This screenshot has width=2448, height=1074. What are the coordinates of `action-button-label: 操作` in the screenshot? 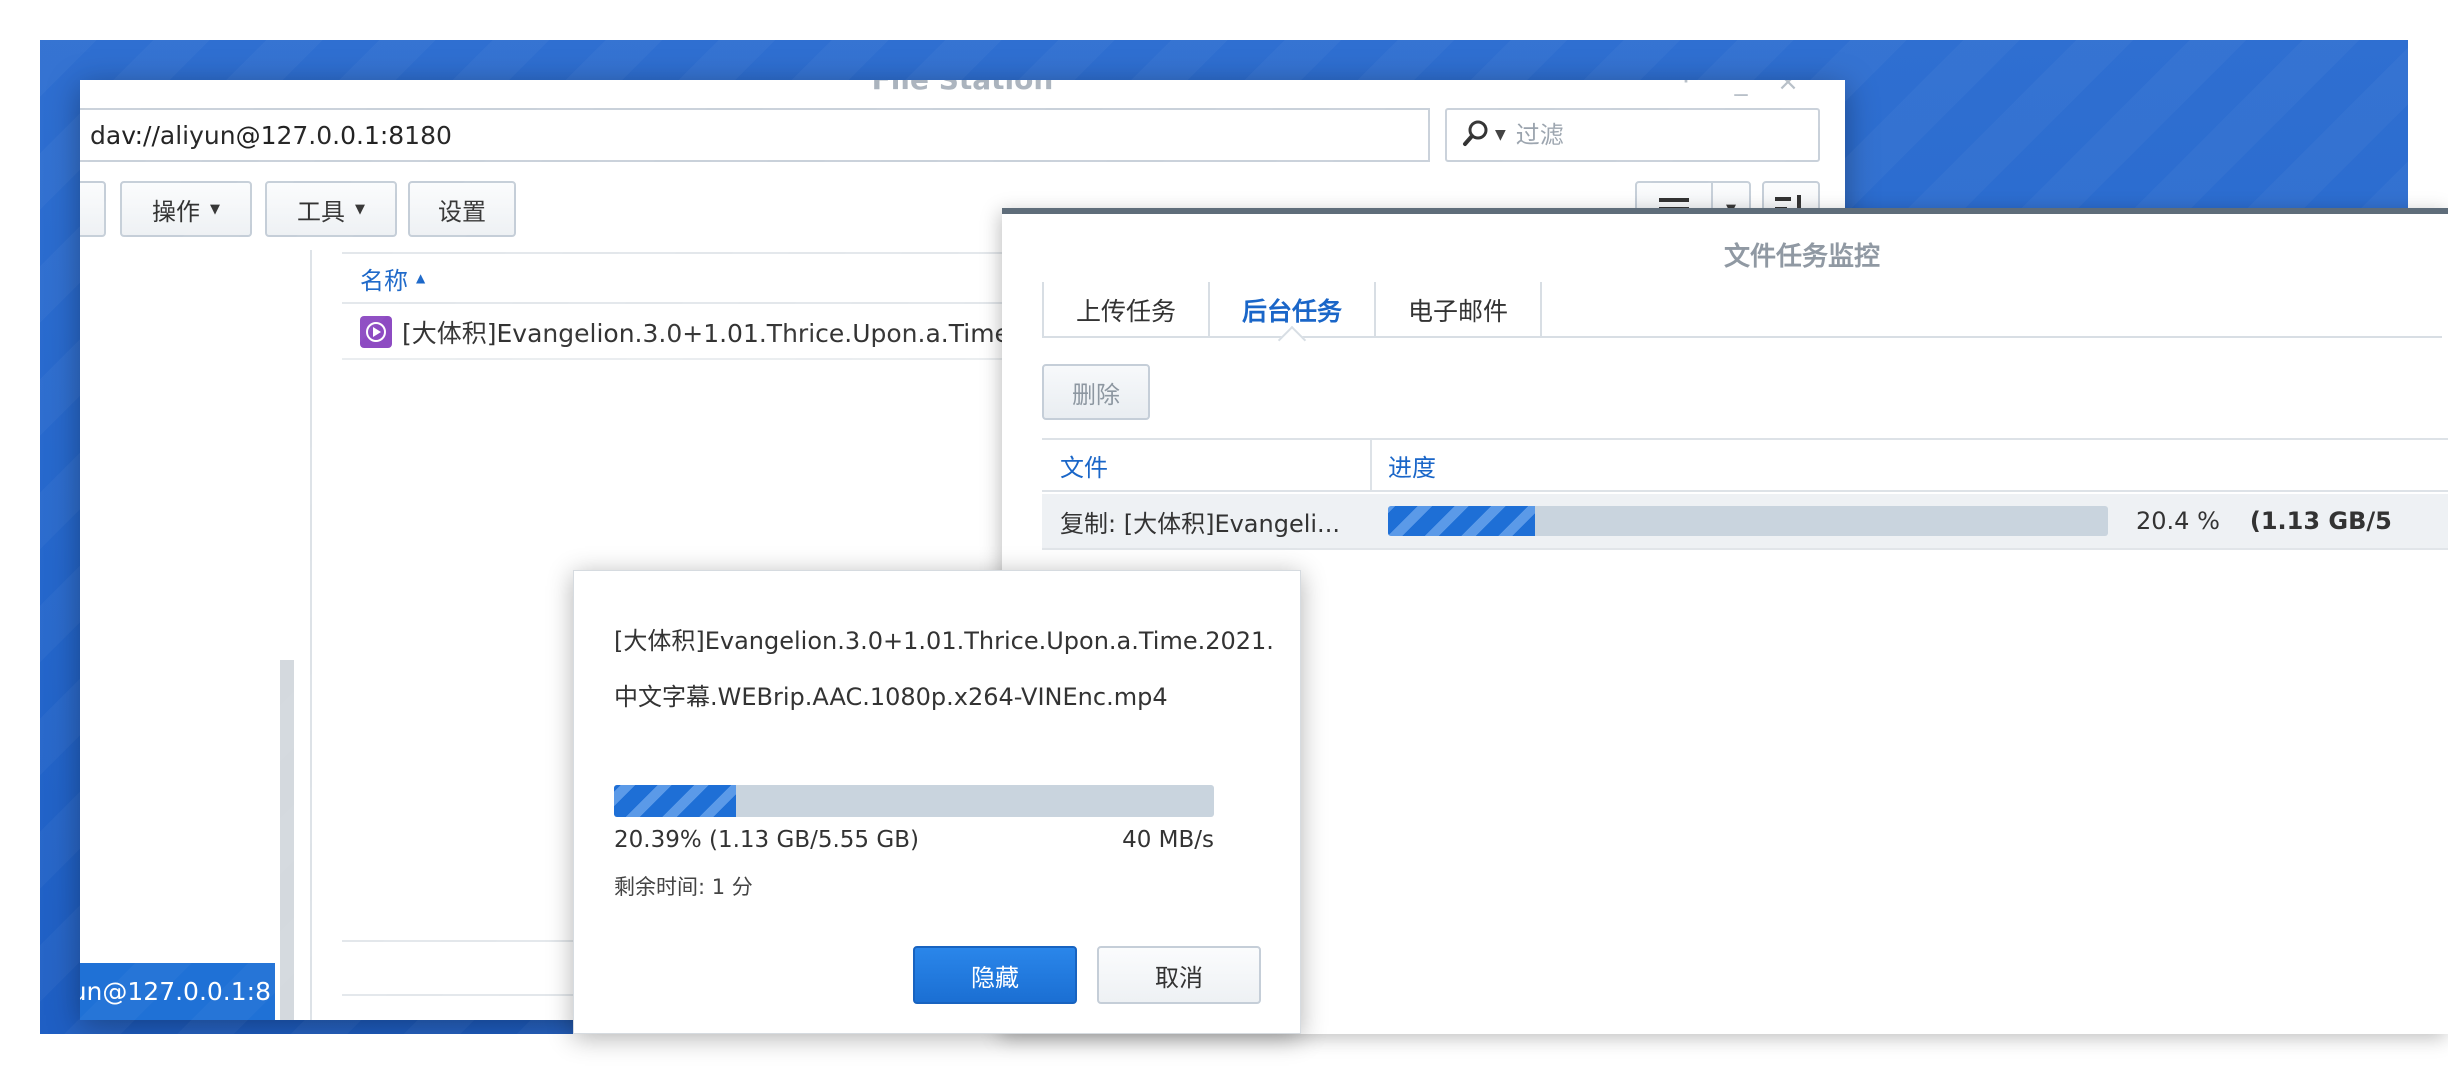 It's located at (176, 211).